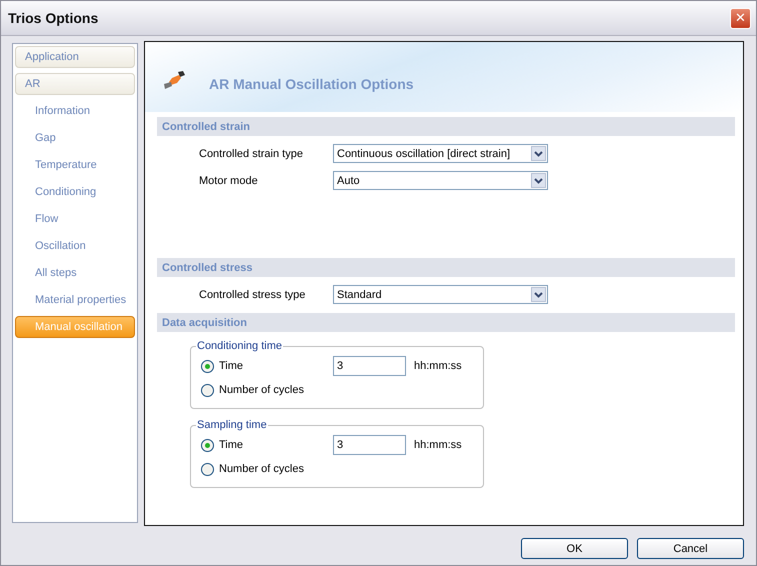  What do you see at coordinates (75, 84) in the screenshot?
I see `nav-category: AR` at bounding box center [75, 84].